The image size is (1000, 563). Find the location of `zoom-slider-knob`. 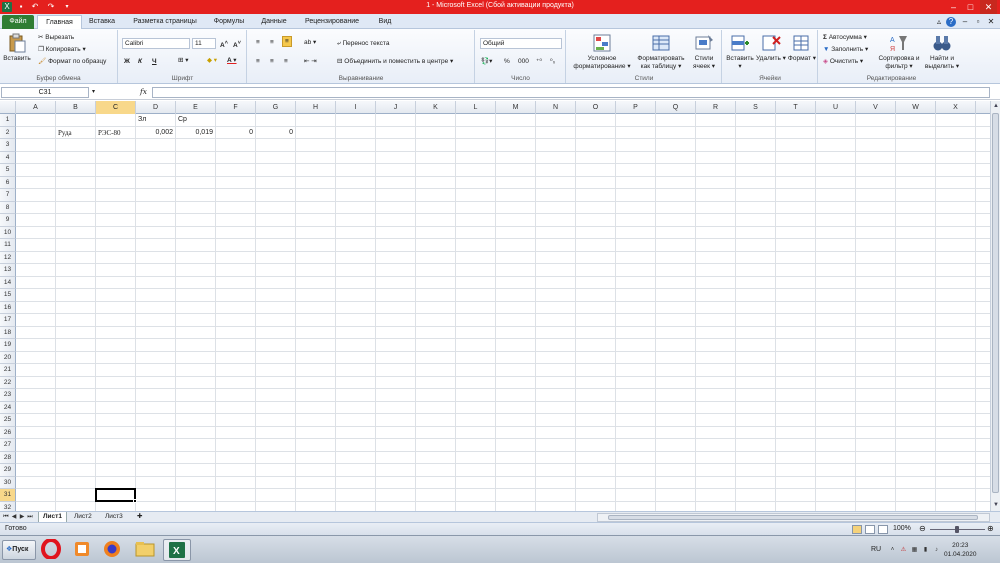

zoom-slider-knob is located at coordinates (957, 529).